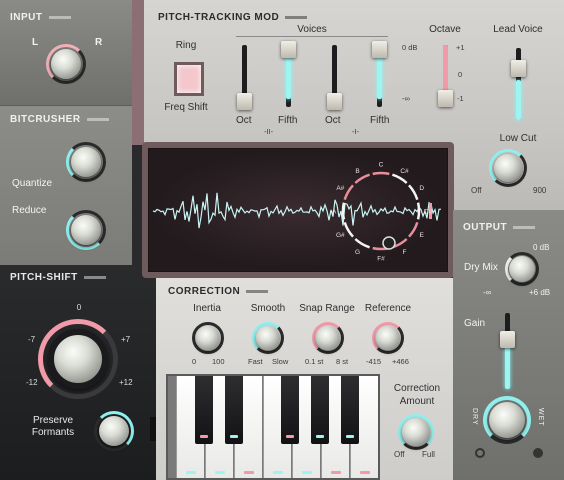 This screenshot has width=564, height=480. What do you see at coordinates (416, 432) in the screenshot?
I see `correction-amount-knob` at bounding box center [416, 432].